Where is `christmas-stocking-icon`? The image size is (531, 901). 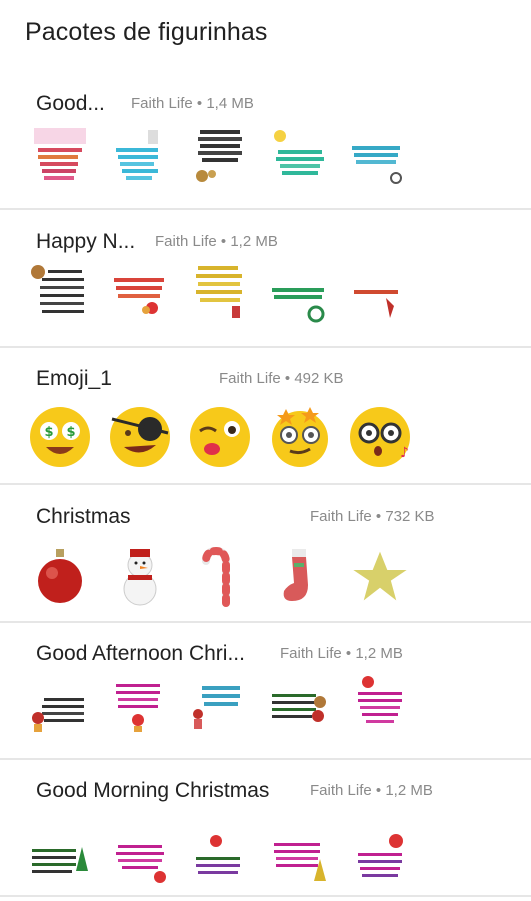
christmas-stocking-icon is located at coordinates (300, 577).